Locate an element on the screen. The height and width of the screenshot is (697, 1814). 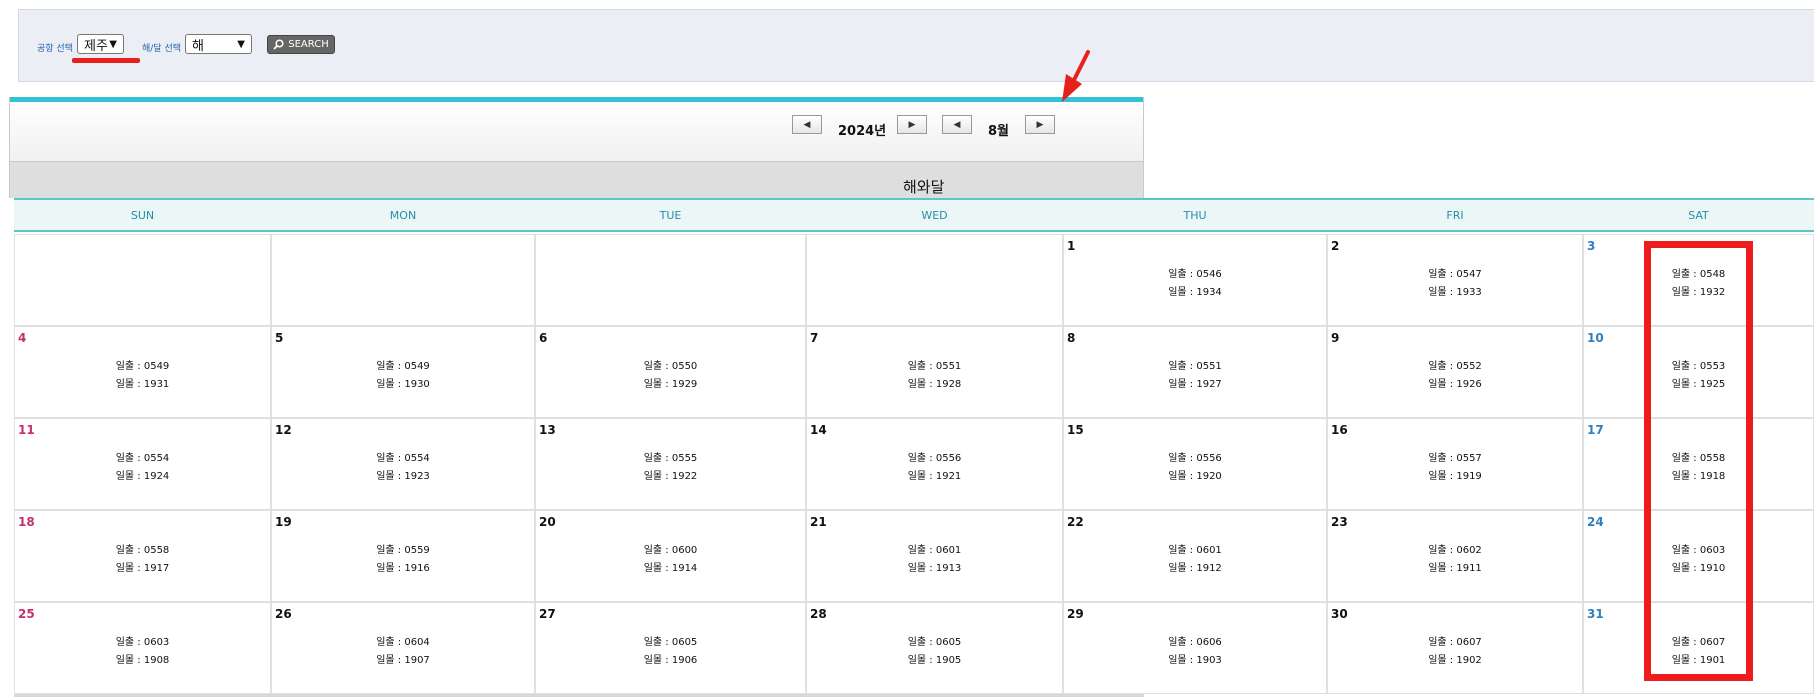
sunset-row: 일몰 : 1914 is located at coordinates (670, 566).